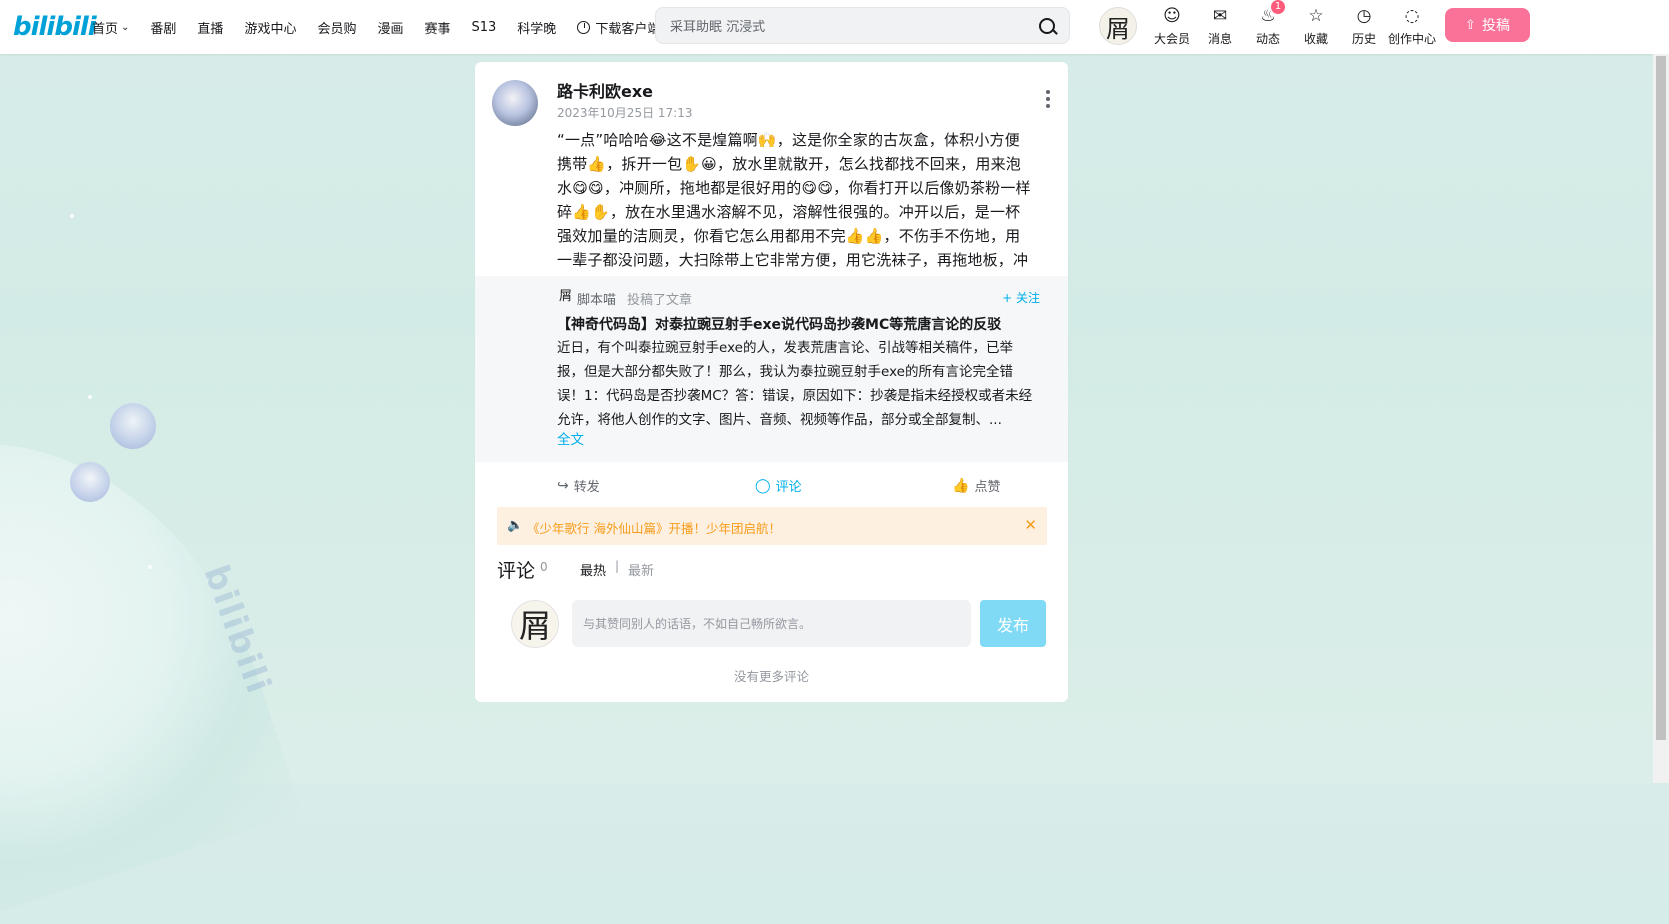 The height and width of the screenshot is (924, 1669). I want to click on header-vip-label: 大会员, so click(1171, 39).